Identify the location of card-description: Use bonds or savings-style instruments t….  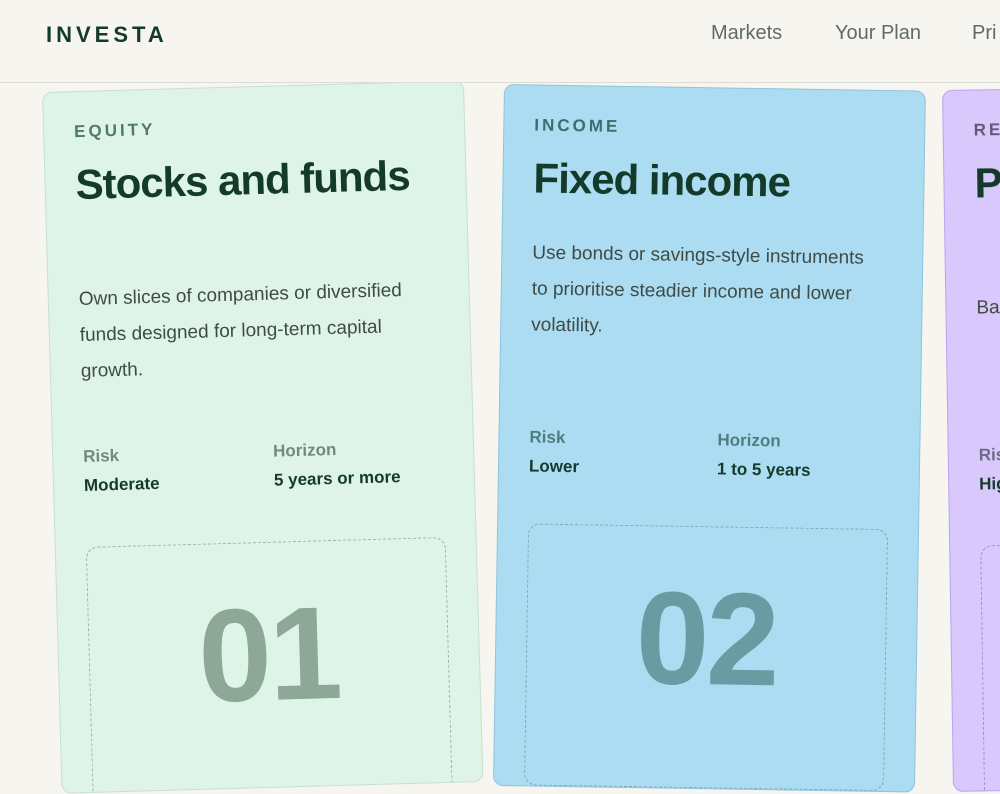
(698, 289).